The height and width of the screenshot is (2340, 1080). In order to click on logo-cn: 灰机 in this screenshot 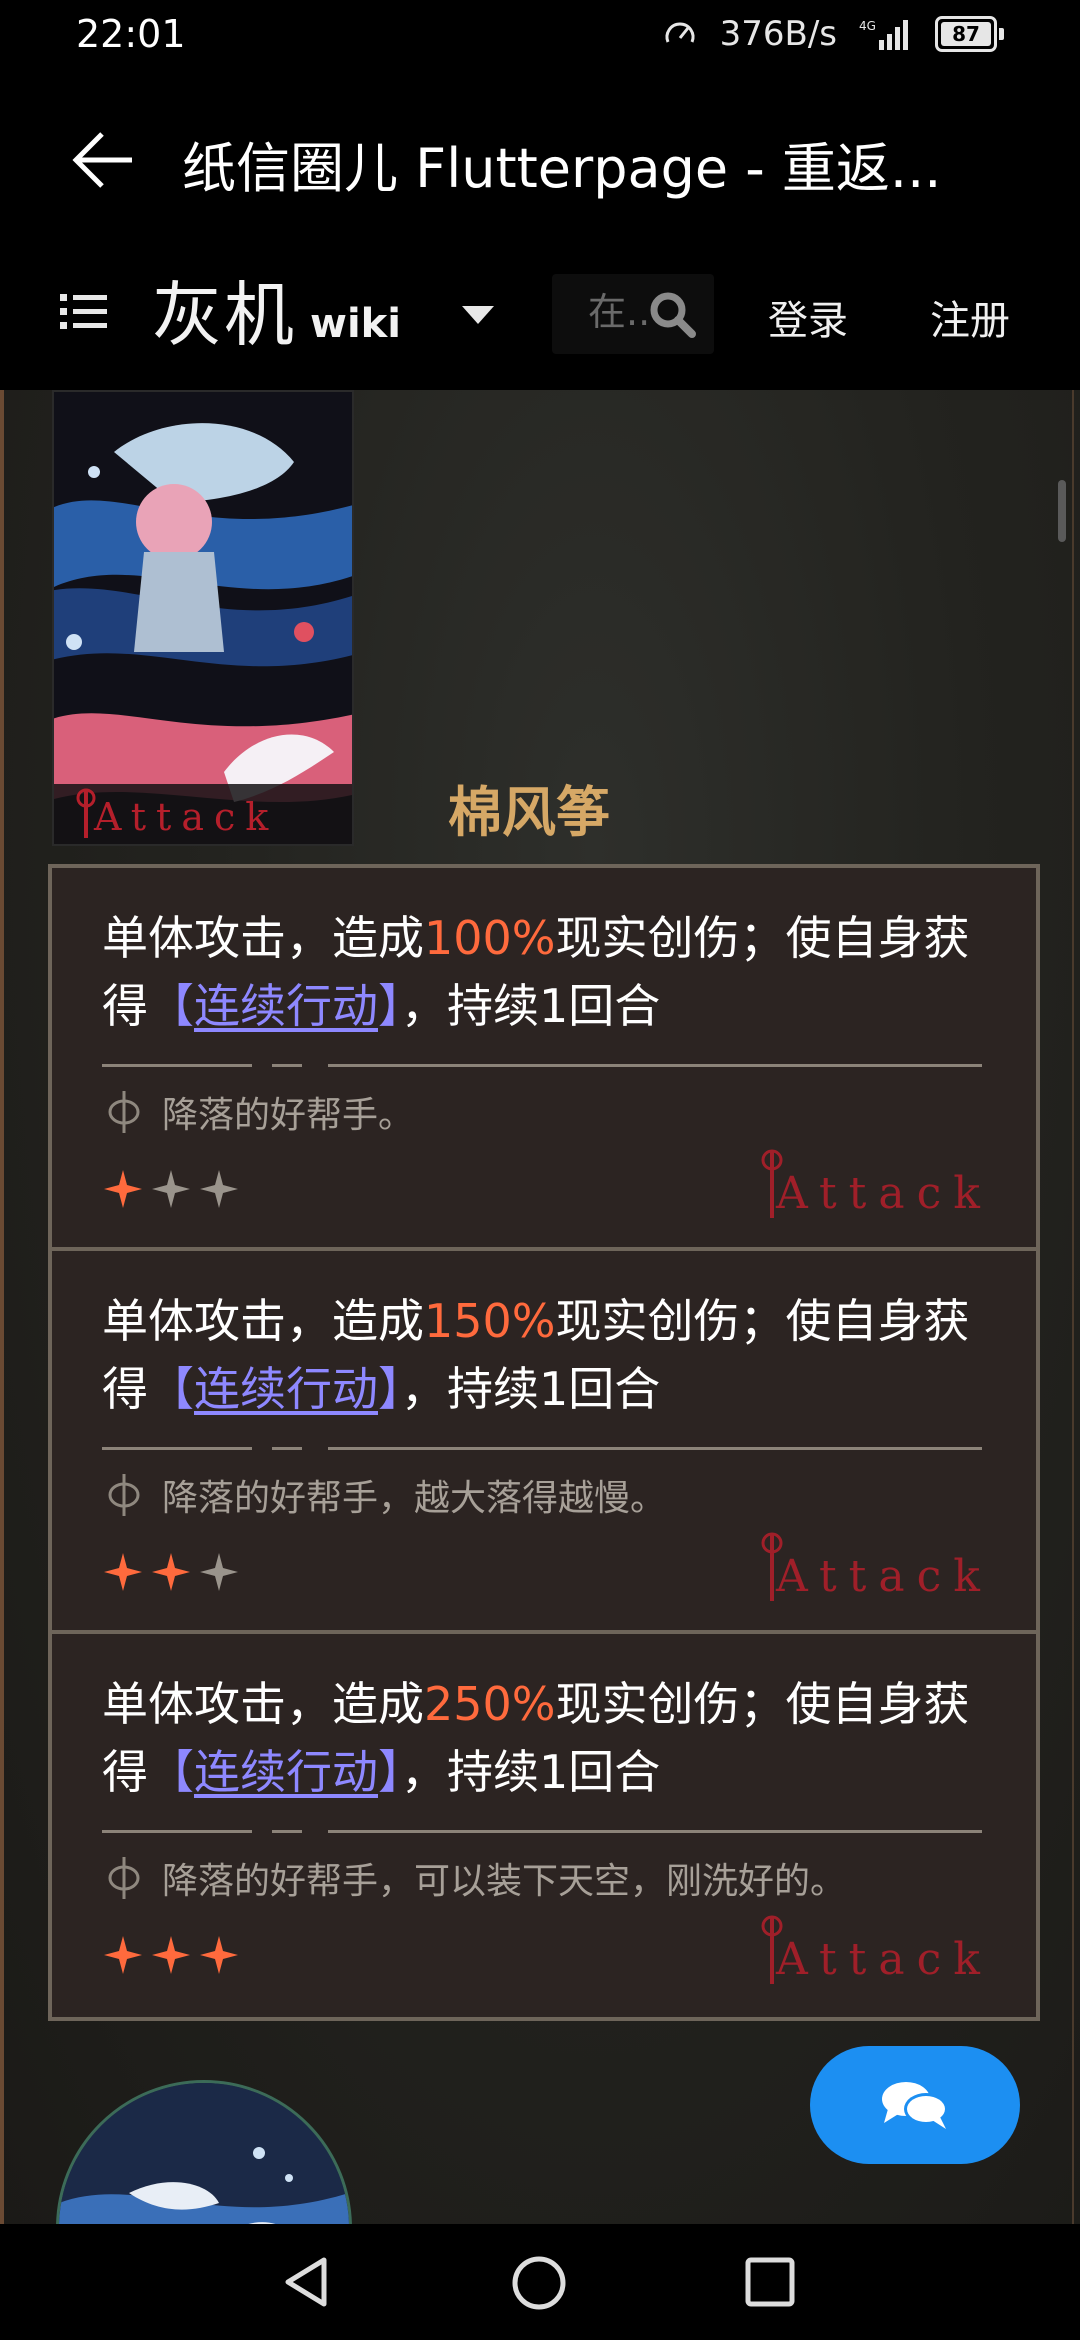, I will do `click(224, 315)`.